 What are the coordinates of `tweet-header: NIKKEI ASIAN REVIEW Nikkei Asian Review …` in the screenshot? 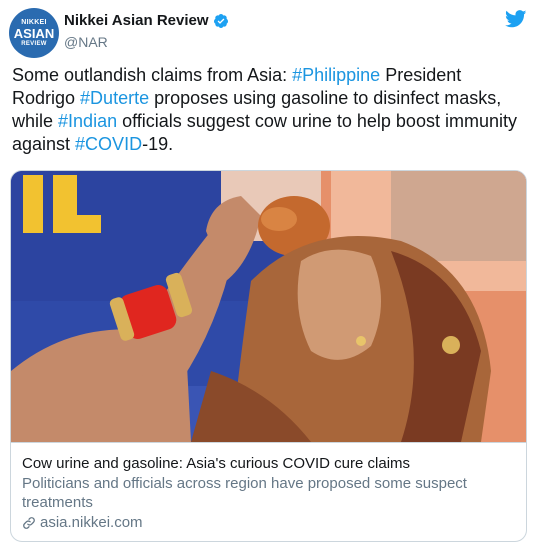 It's located at (269, 32).